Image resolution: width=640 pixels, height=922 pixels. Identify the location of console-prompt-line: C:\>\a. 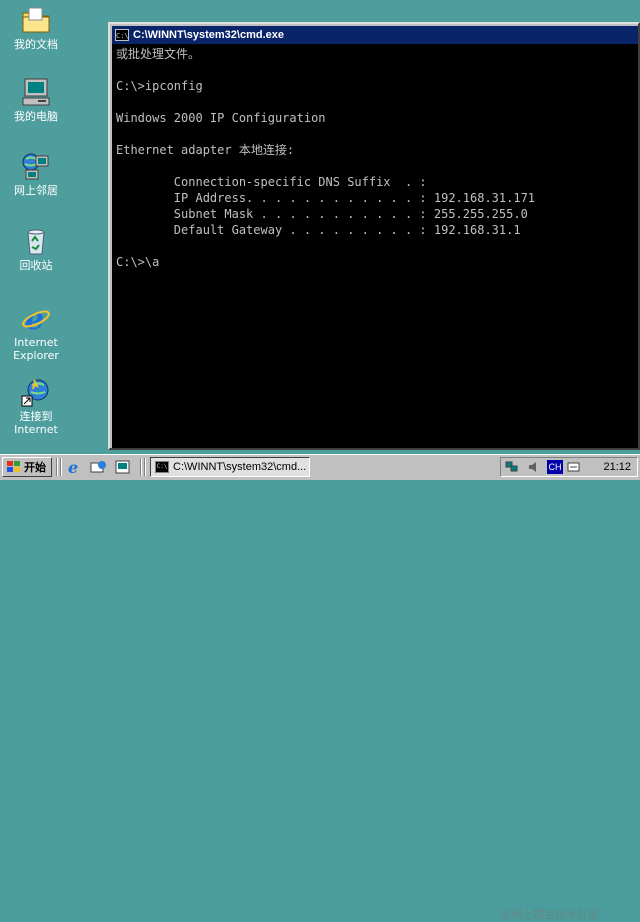
(375, 262).